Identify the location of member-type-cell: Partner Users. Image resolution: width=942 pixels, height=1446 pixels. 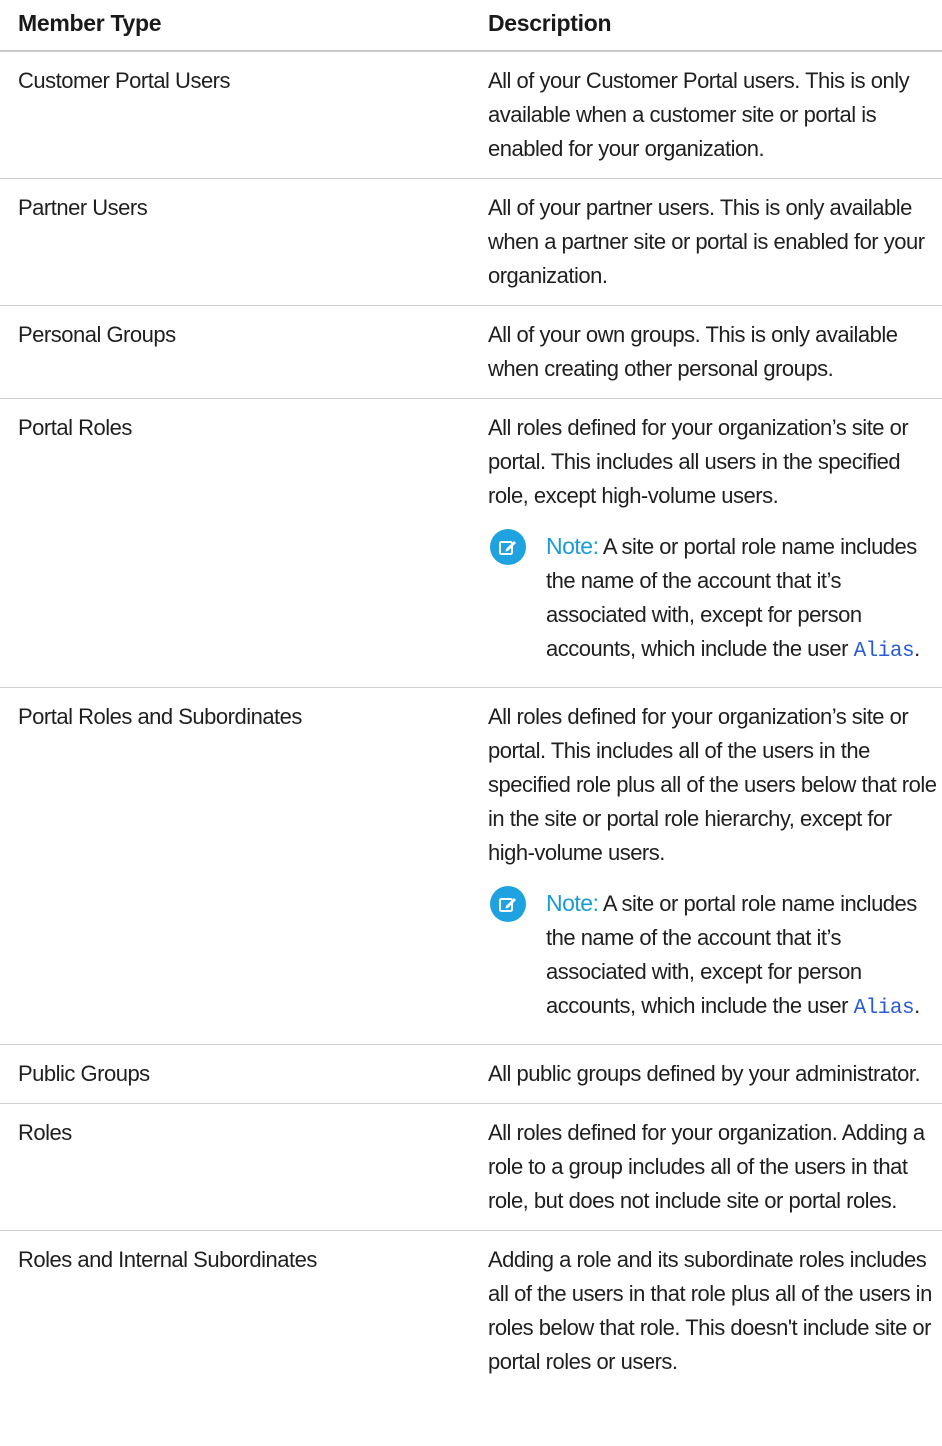
(235, 242).